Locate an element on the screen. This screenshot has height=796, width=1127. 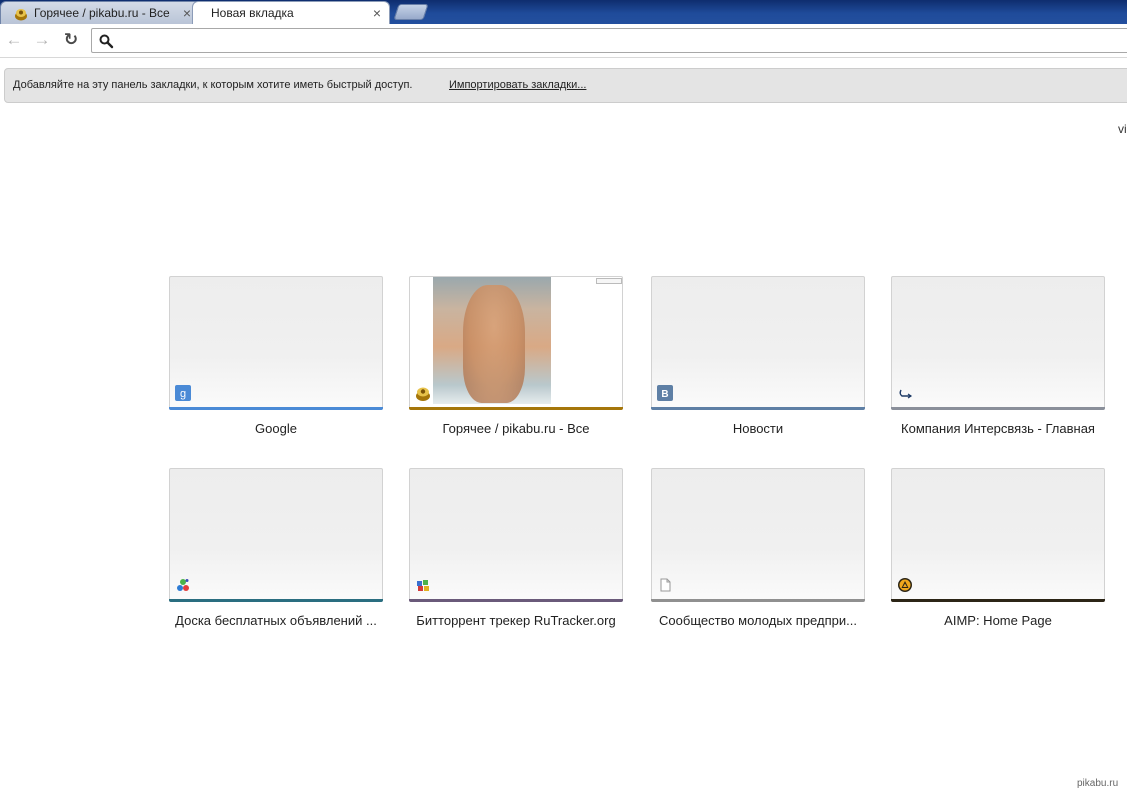
address-input is located at coordinates (618, 40).